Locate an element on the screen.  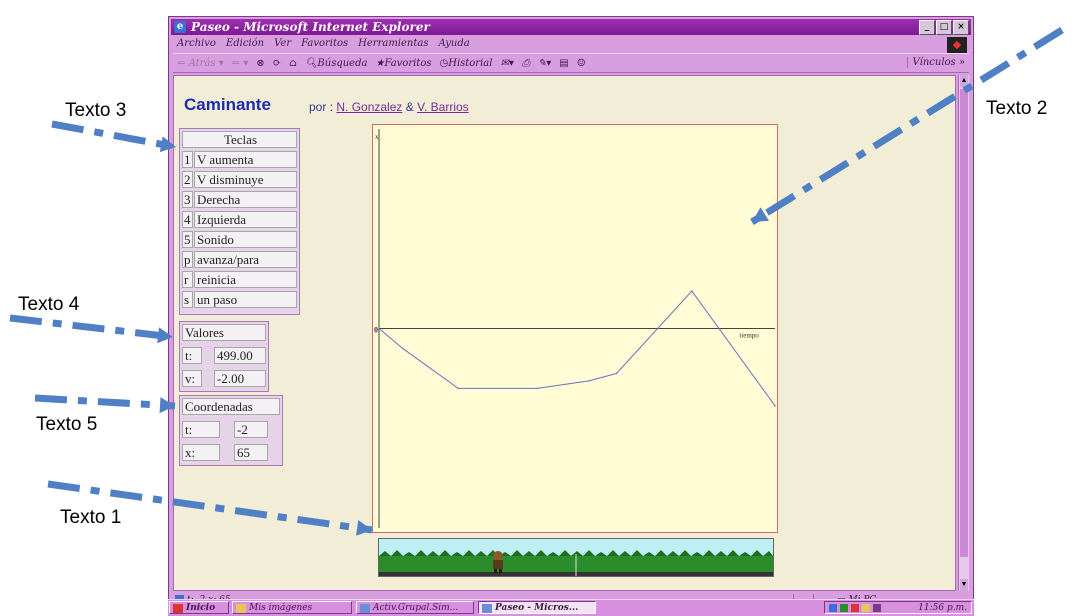
walker-track is located at coordinates (576, 557).